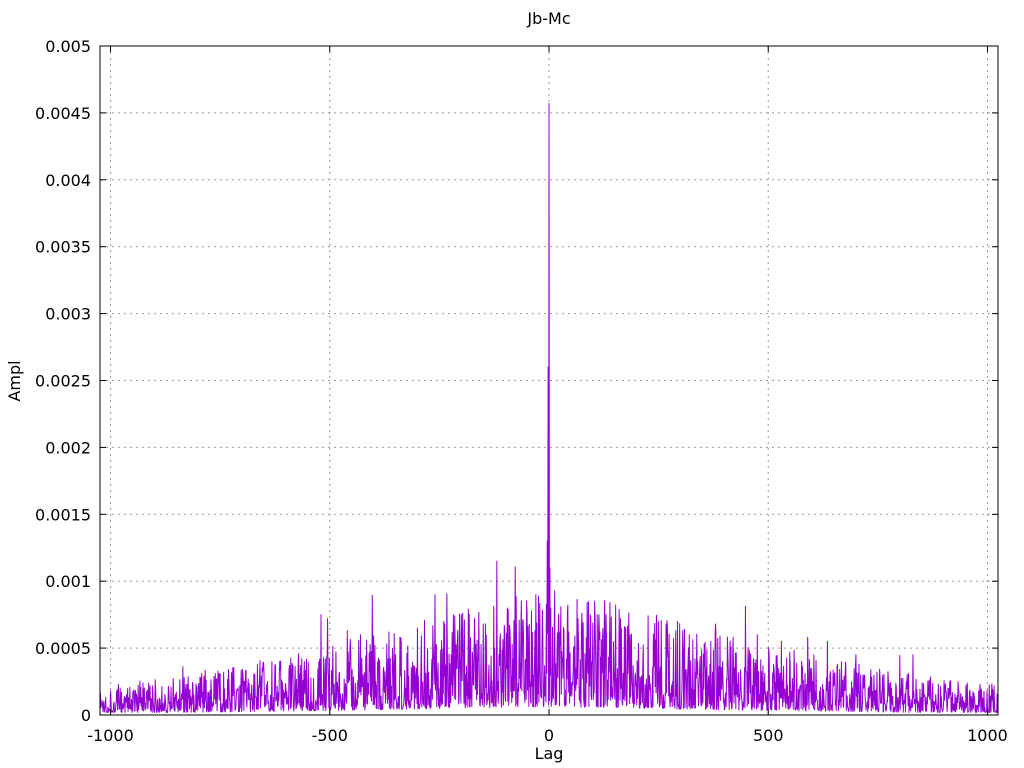 Image resolution: width=1024 pixels, height=768 pixels. Describe the element at coordinates (63, 514) in the screenshot. I see `y-tick-label: 0.0015` at that location.